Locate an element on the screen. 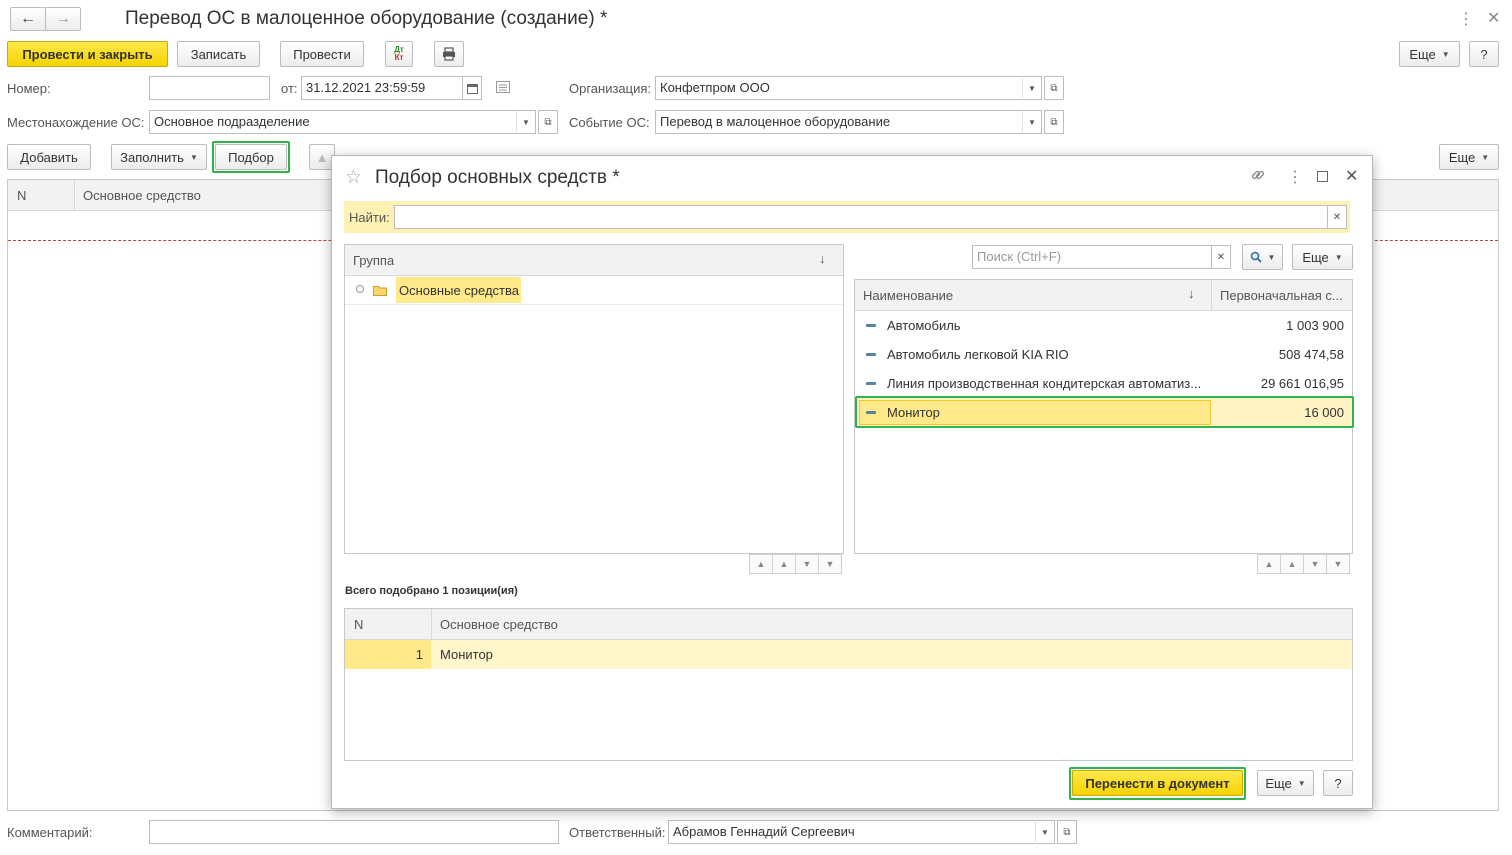  post-button: Провести is located at coordinates (322, 54).